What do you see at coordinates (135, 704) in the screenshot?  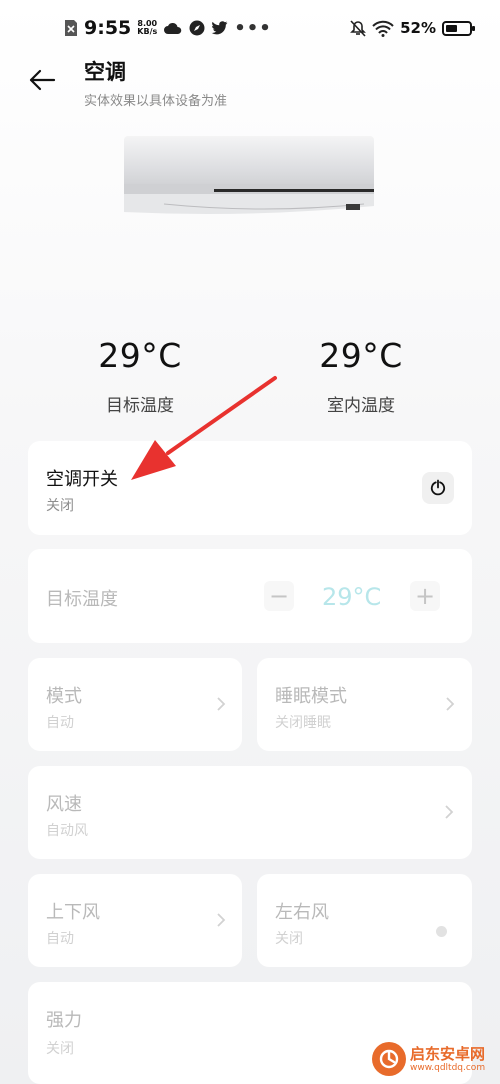 I see `mode-card: 模式 自动` at bounding box center [135, 704].